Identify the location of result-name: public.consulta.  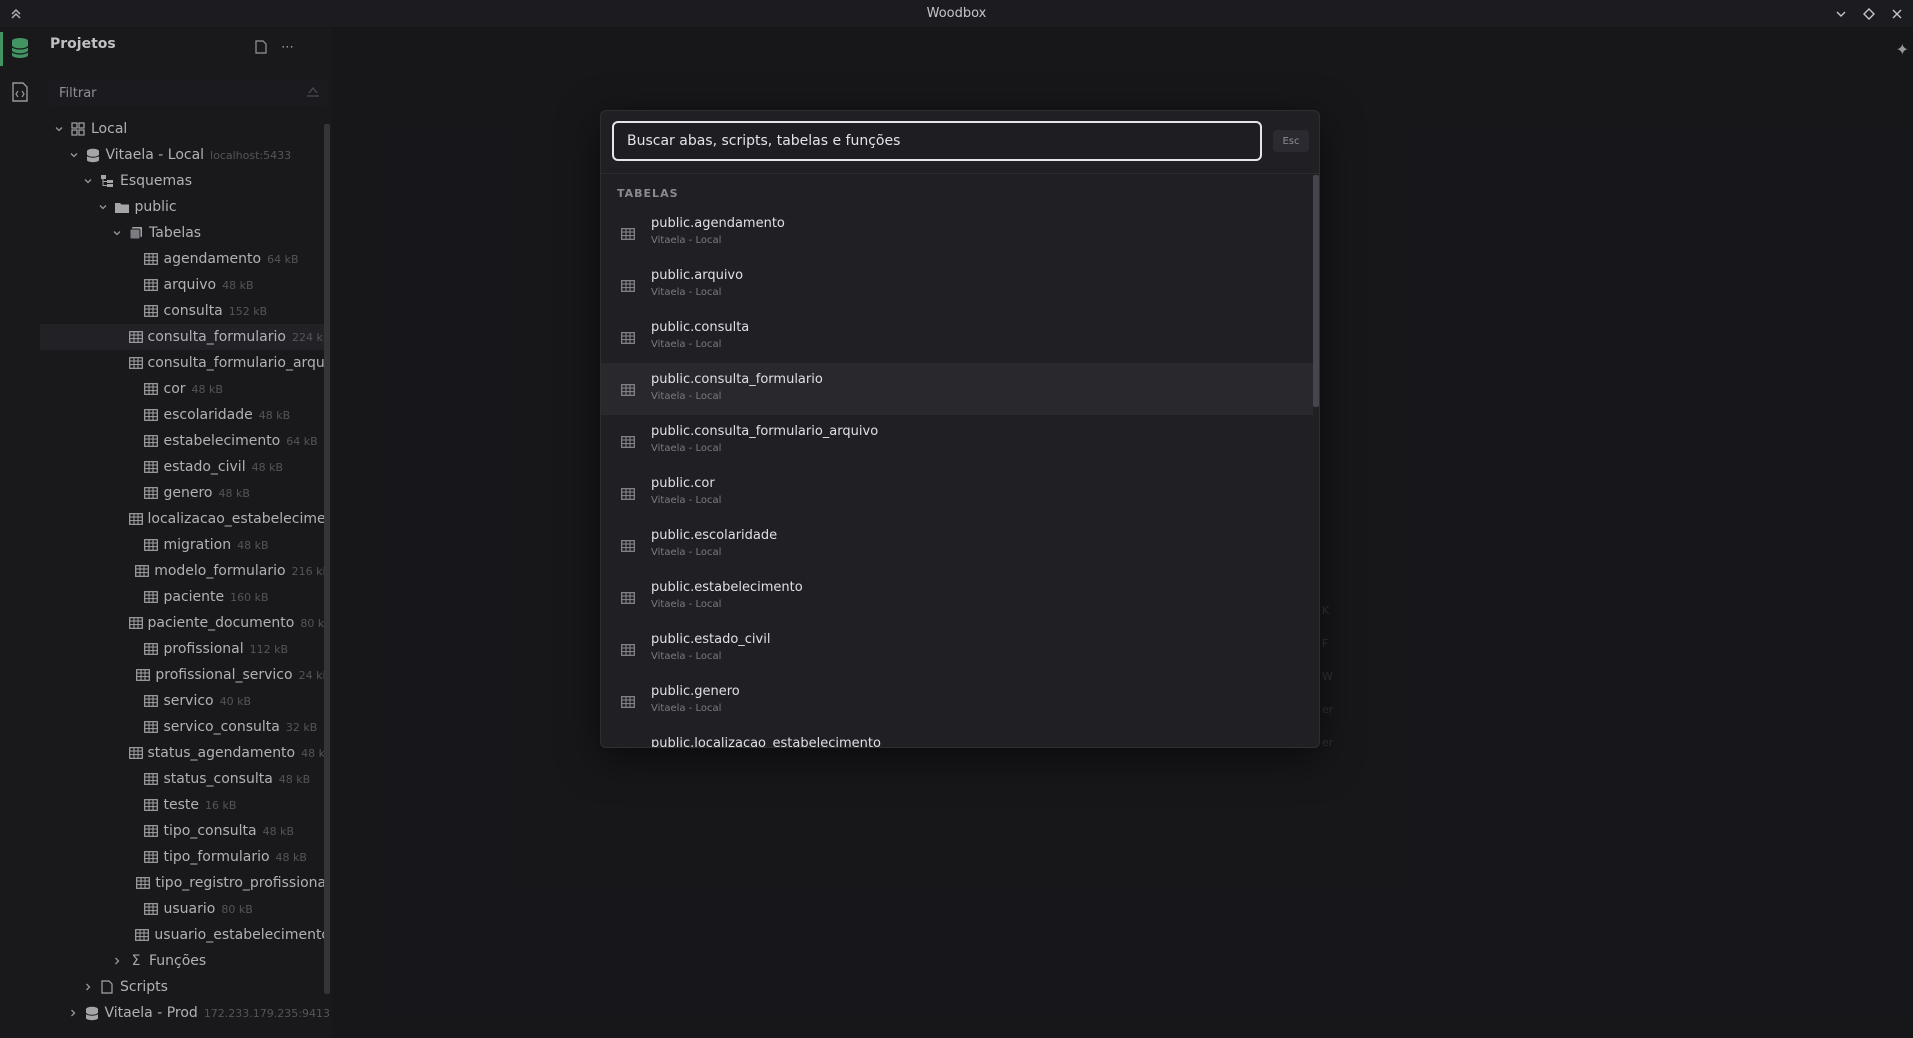
(700, 327).